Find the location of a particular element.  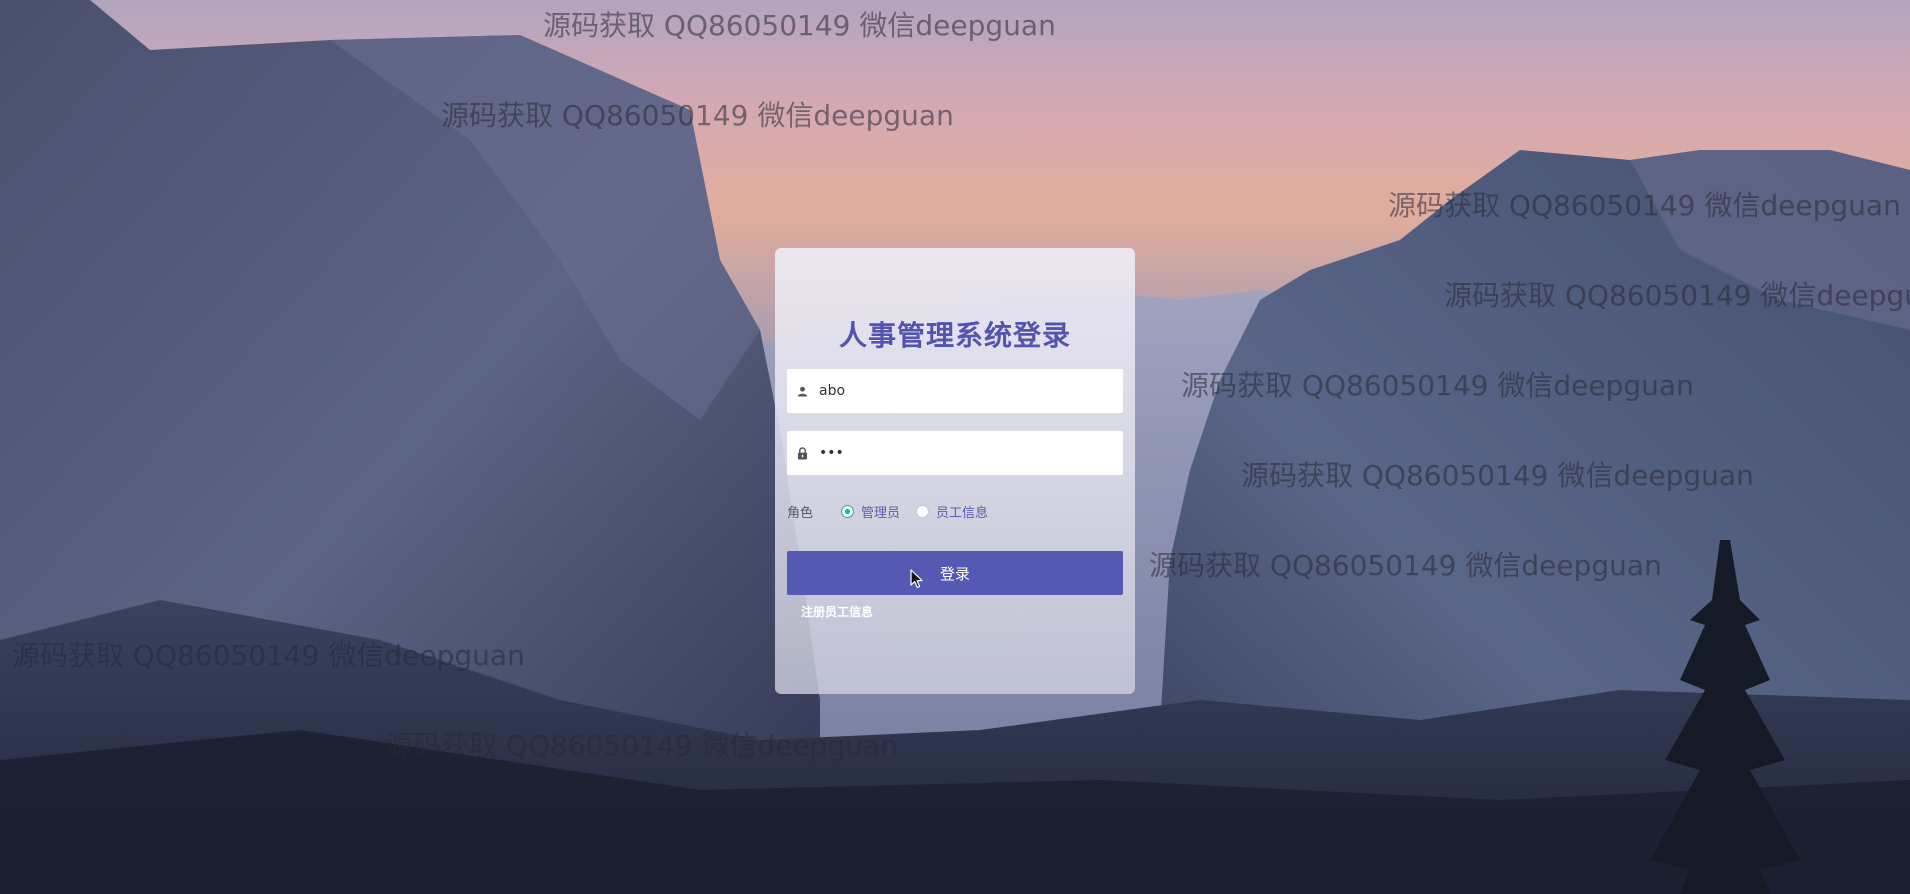

username-input is located at coordinates (964, 391).